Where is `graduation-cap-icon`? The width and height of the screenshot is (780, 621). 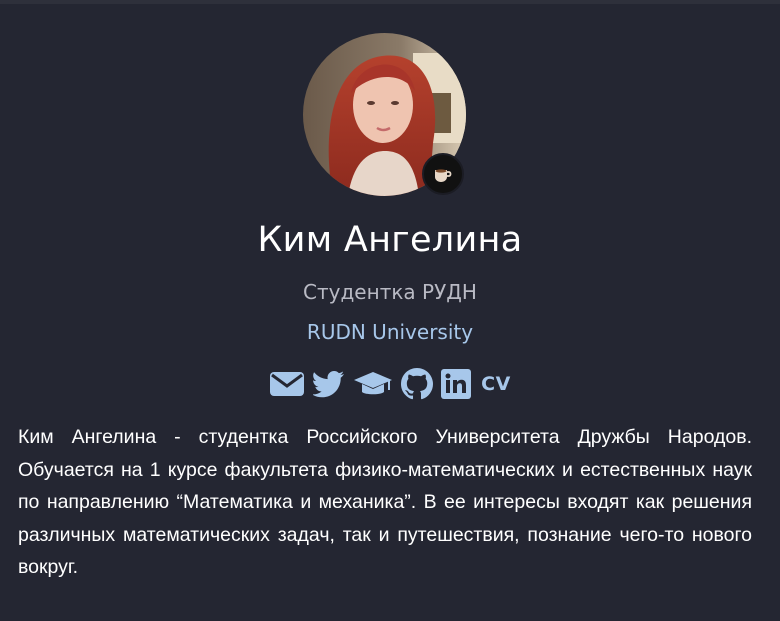 graduation-cap-icon is located at coordinates (373, 383).